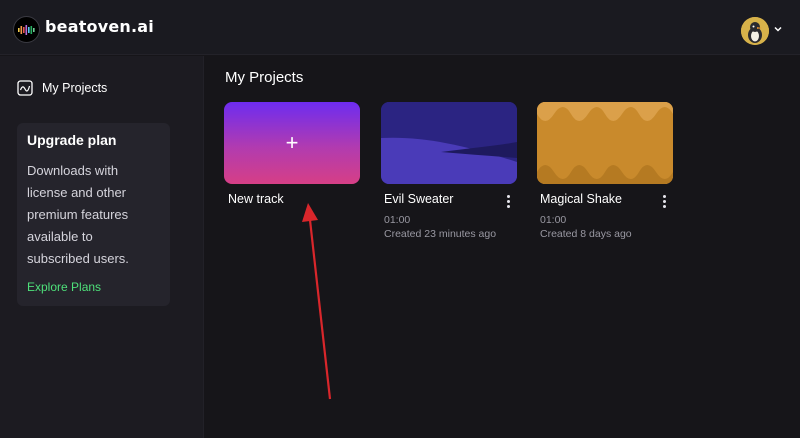 The image size is (800, 438). What do you see at coordinates (77, 192) in the screenshot?
I see `upgrade-desc-line: license and other` at bounding box center [77, 192].